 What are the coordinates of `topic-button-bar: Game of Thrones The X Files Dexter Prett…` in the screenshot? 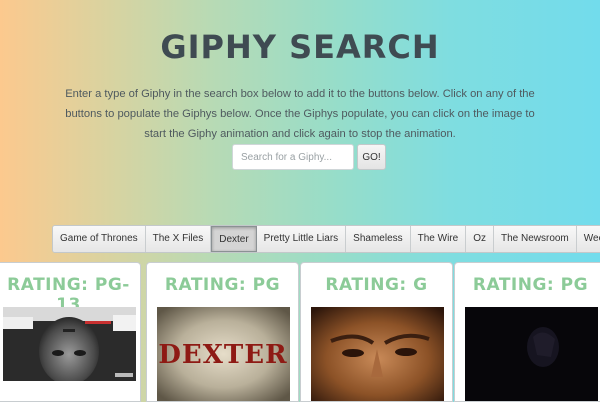 It's located at (326, 239).